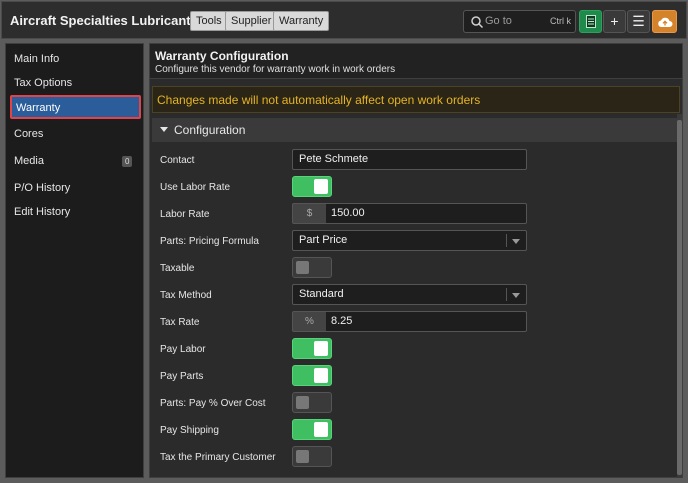 The width and height of the screenshot is (688, 483). Describe the element at coordinates (189, 430) in the screenshot. I see `pay-shipping-label: Pay Shipping` at that location.